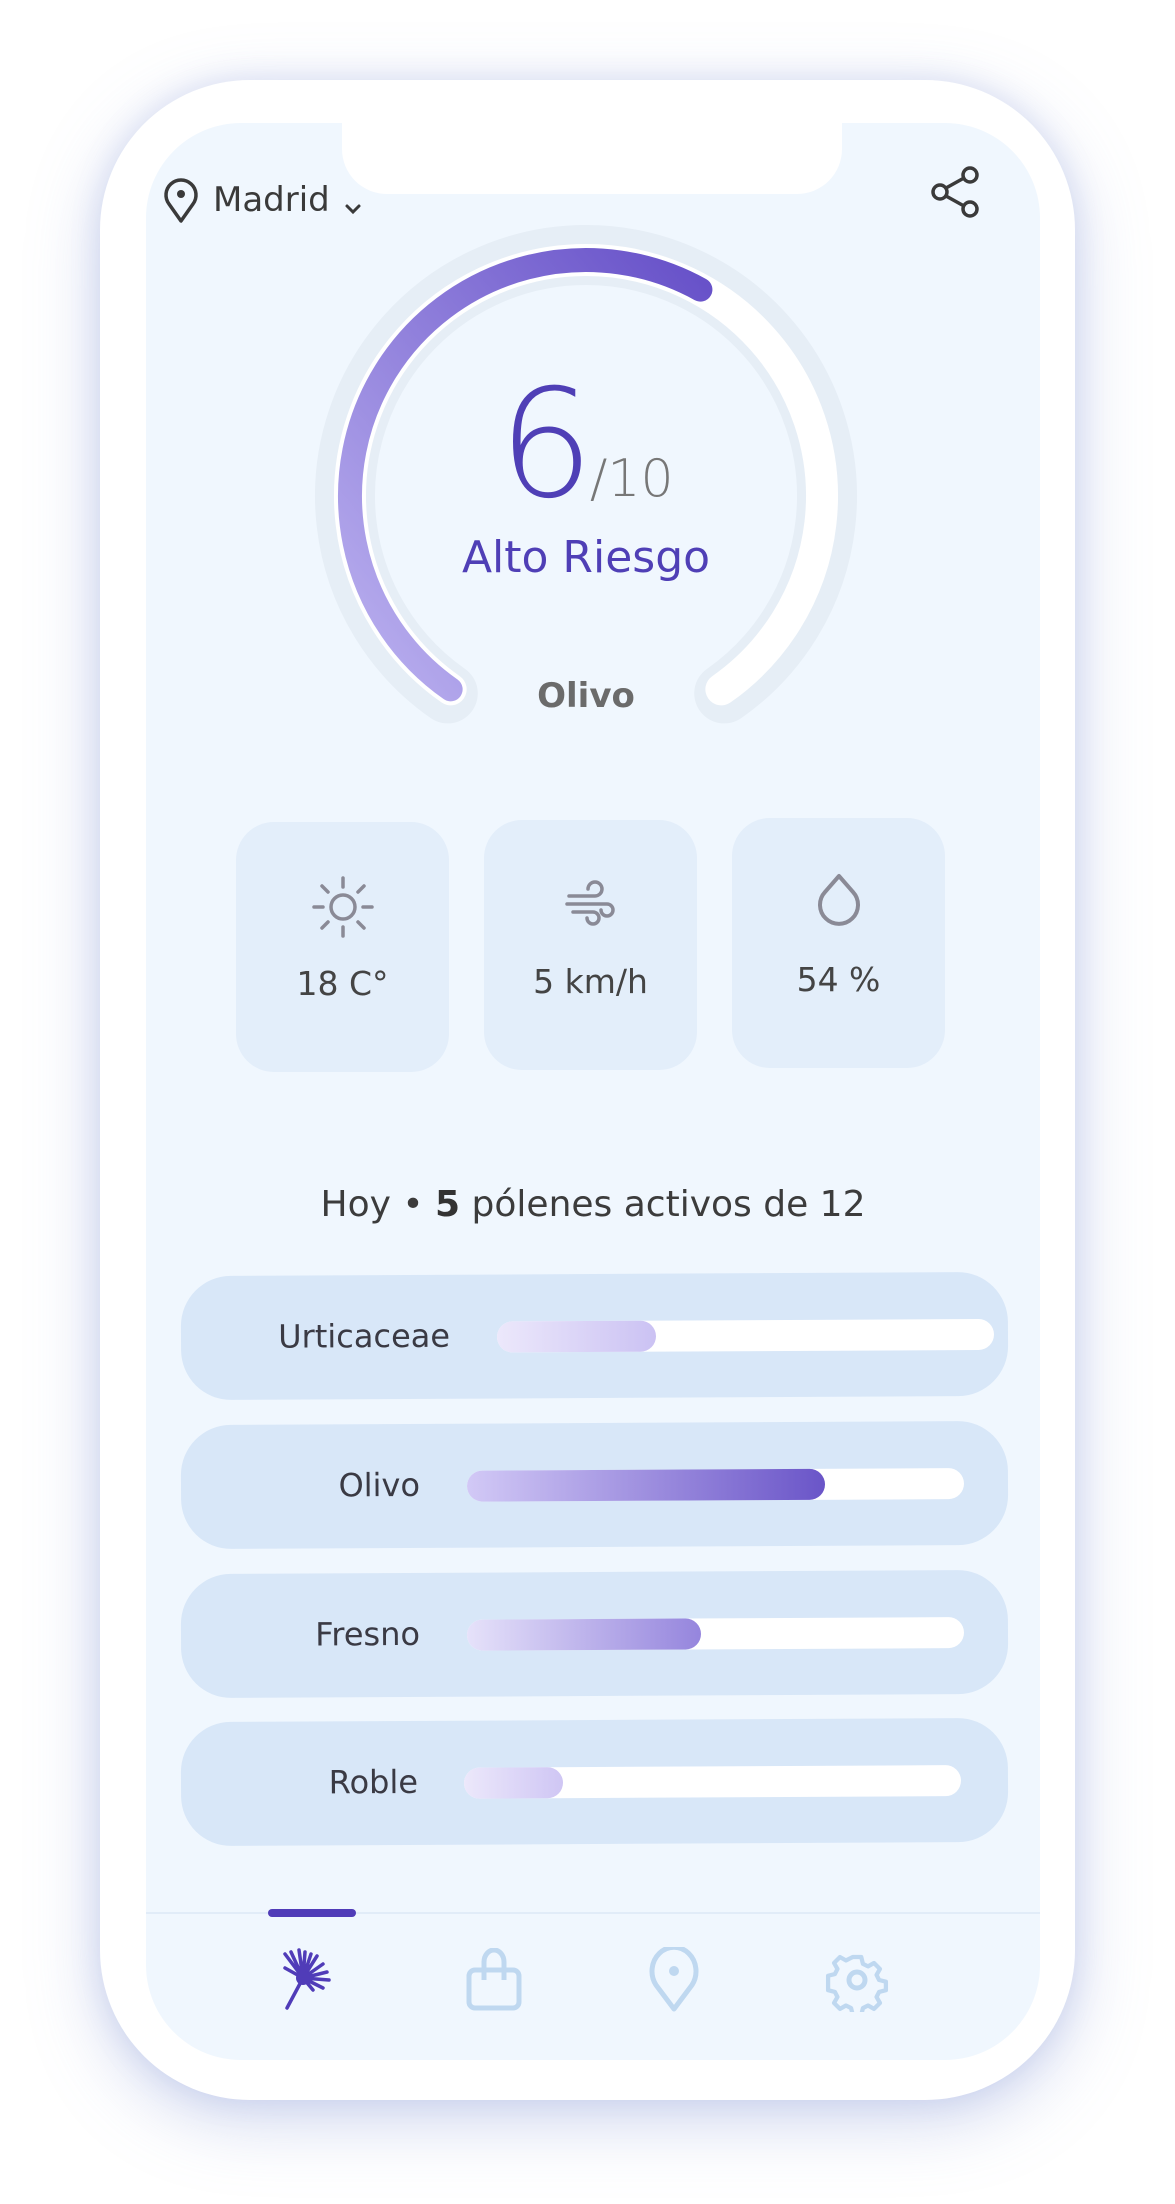 The width and height of the screenshot is (1175, 2204). What do you see at coordinates (373, 1782) in the screenshot?
I see `pollen-name: Roble` at bounding box center [373, 1782].